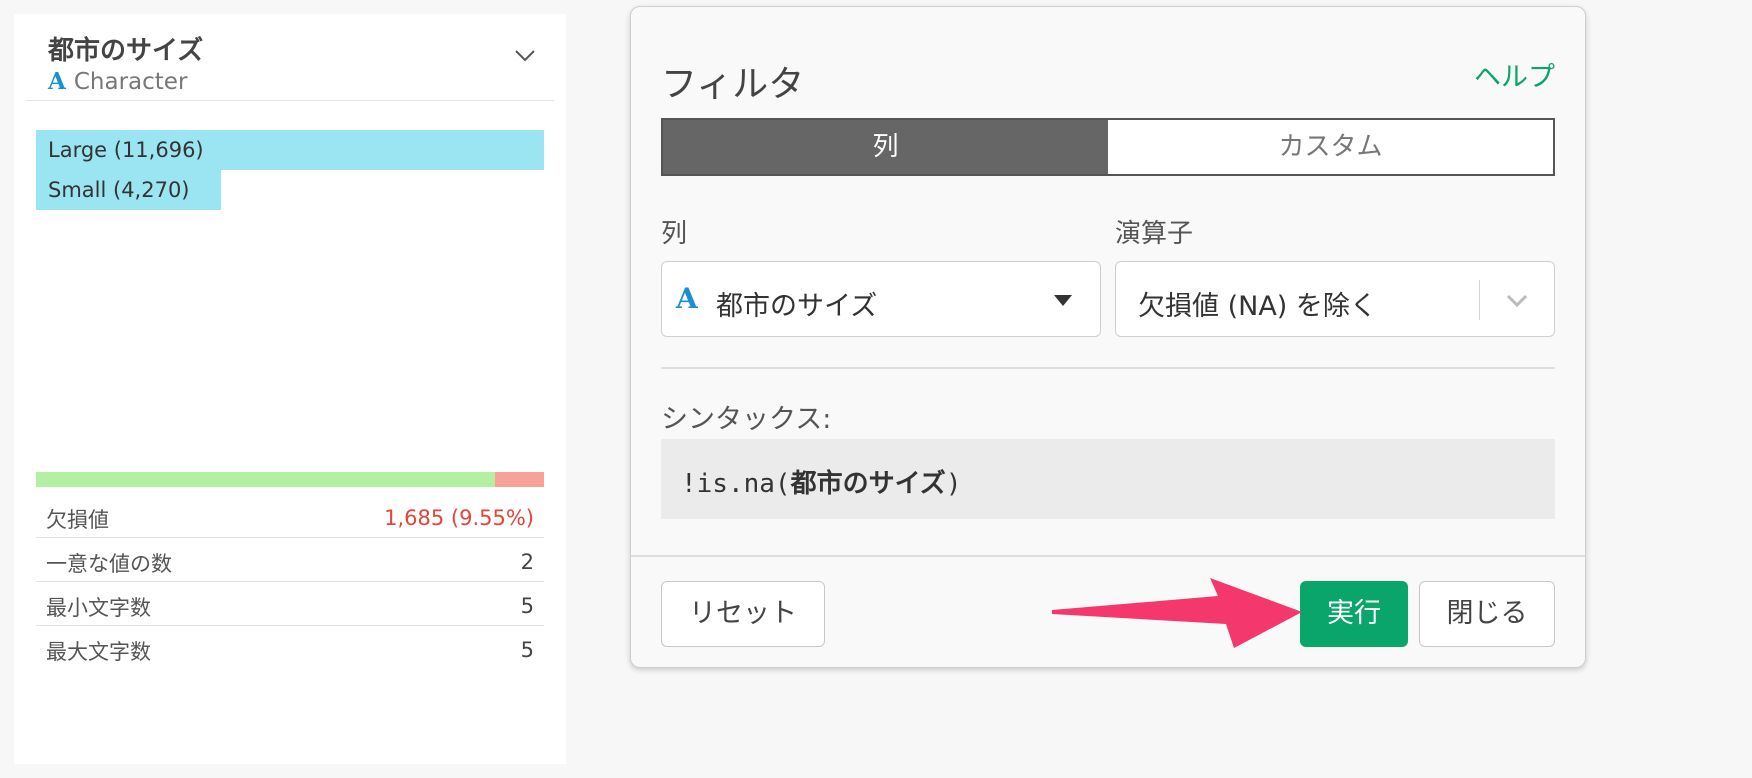 The width and height of the screenshot is (1752, 778). What do you see at coordinates (953, 484) in the screenshot?
I see `syntax-suffix: )` at bounding box center [953, 484].